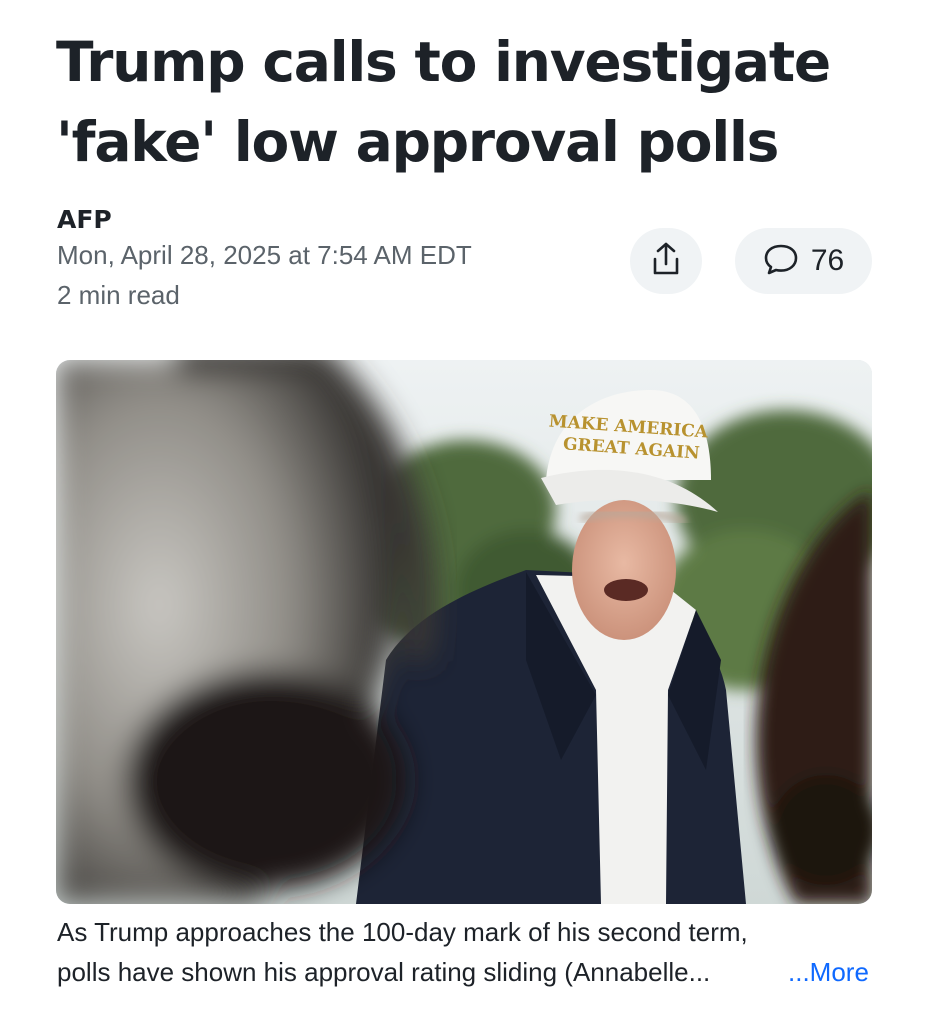 This screenshot has height=1022, width=931. I want to click on share-icon, so click(666, 261).